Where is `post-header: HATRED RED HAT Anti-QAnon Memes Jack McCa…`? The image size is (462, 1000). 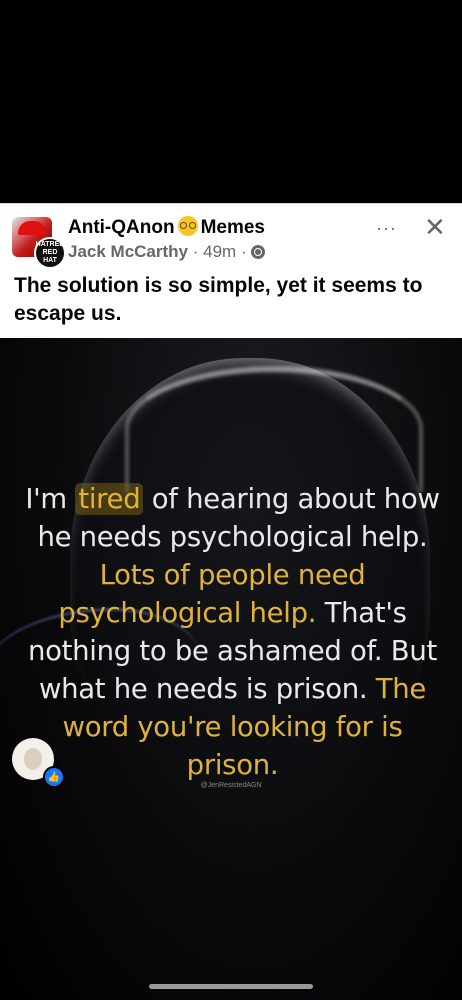
post-header: HATRED RED HAT Anti-QAnon Memes Jack McCa… is located at coordinates (231, 270).